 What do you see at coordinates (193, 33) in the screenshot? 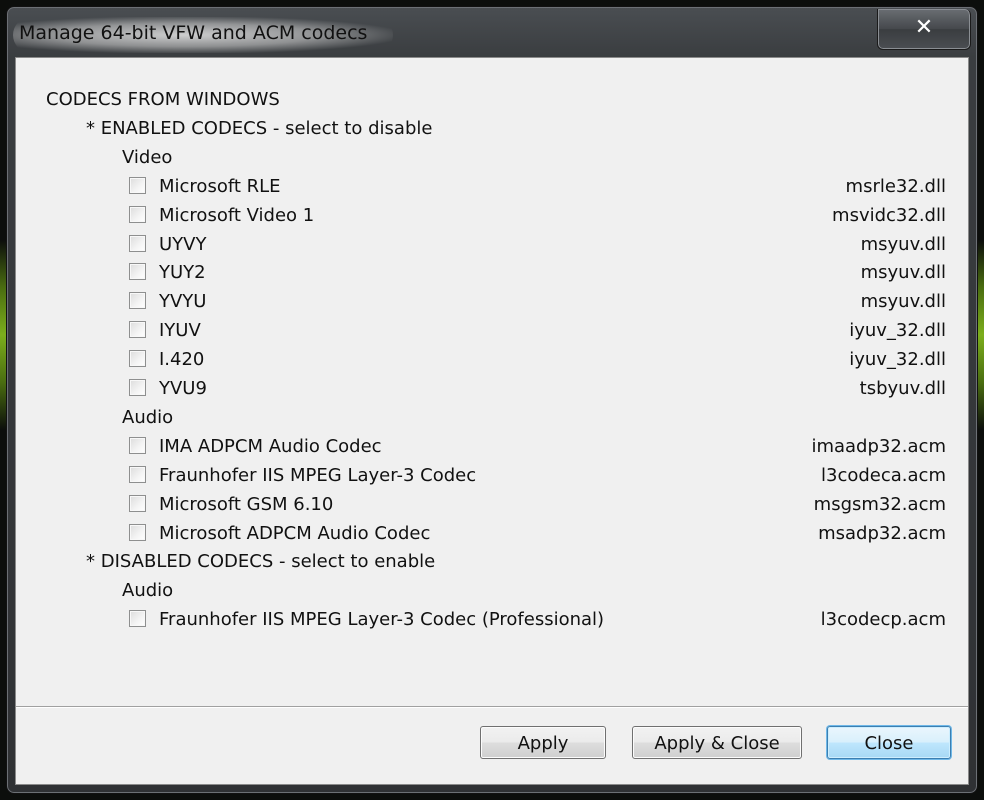
I see `window-title: Manage 64-bit VFW and ACM codecs` at bounding box center [193, 33].